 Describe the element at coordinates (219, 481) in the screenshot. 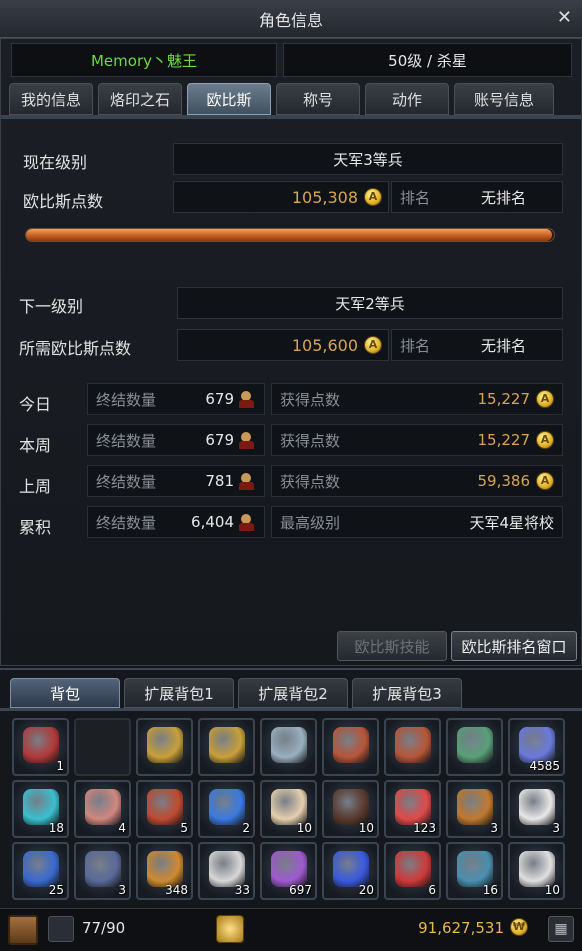

I see `kills-value: 781` at that location.